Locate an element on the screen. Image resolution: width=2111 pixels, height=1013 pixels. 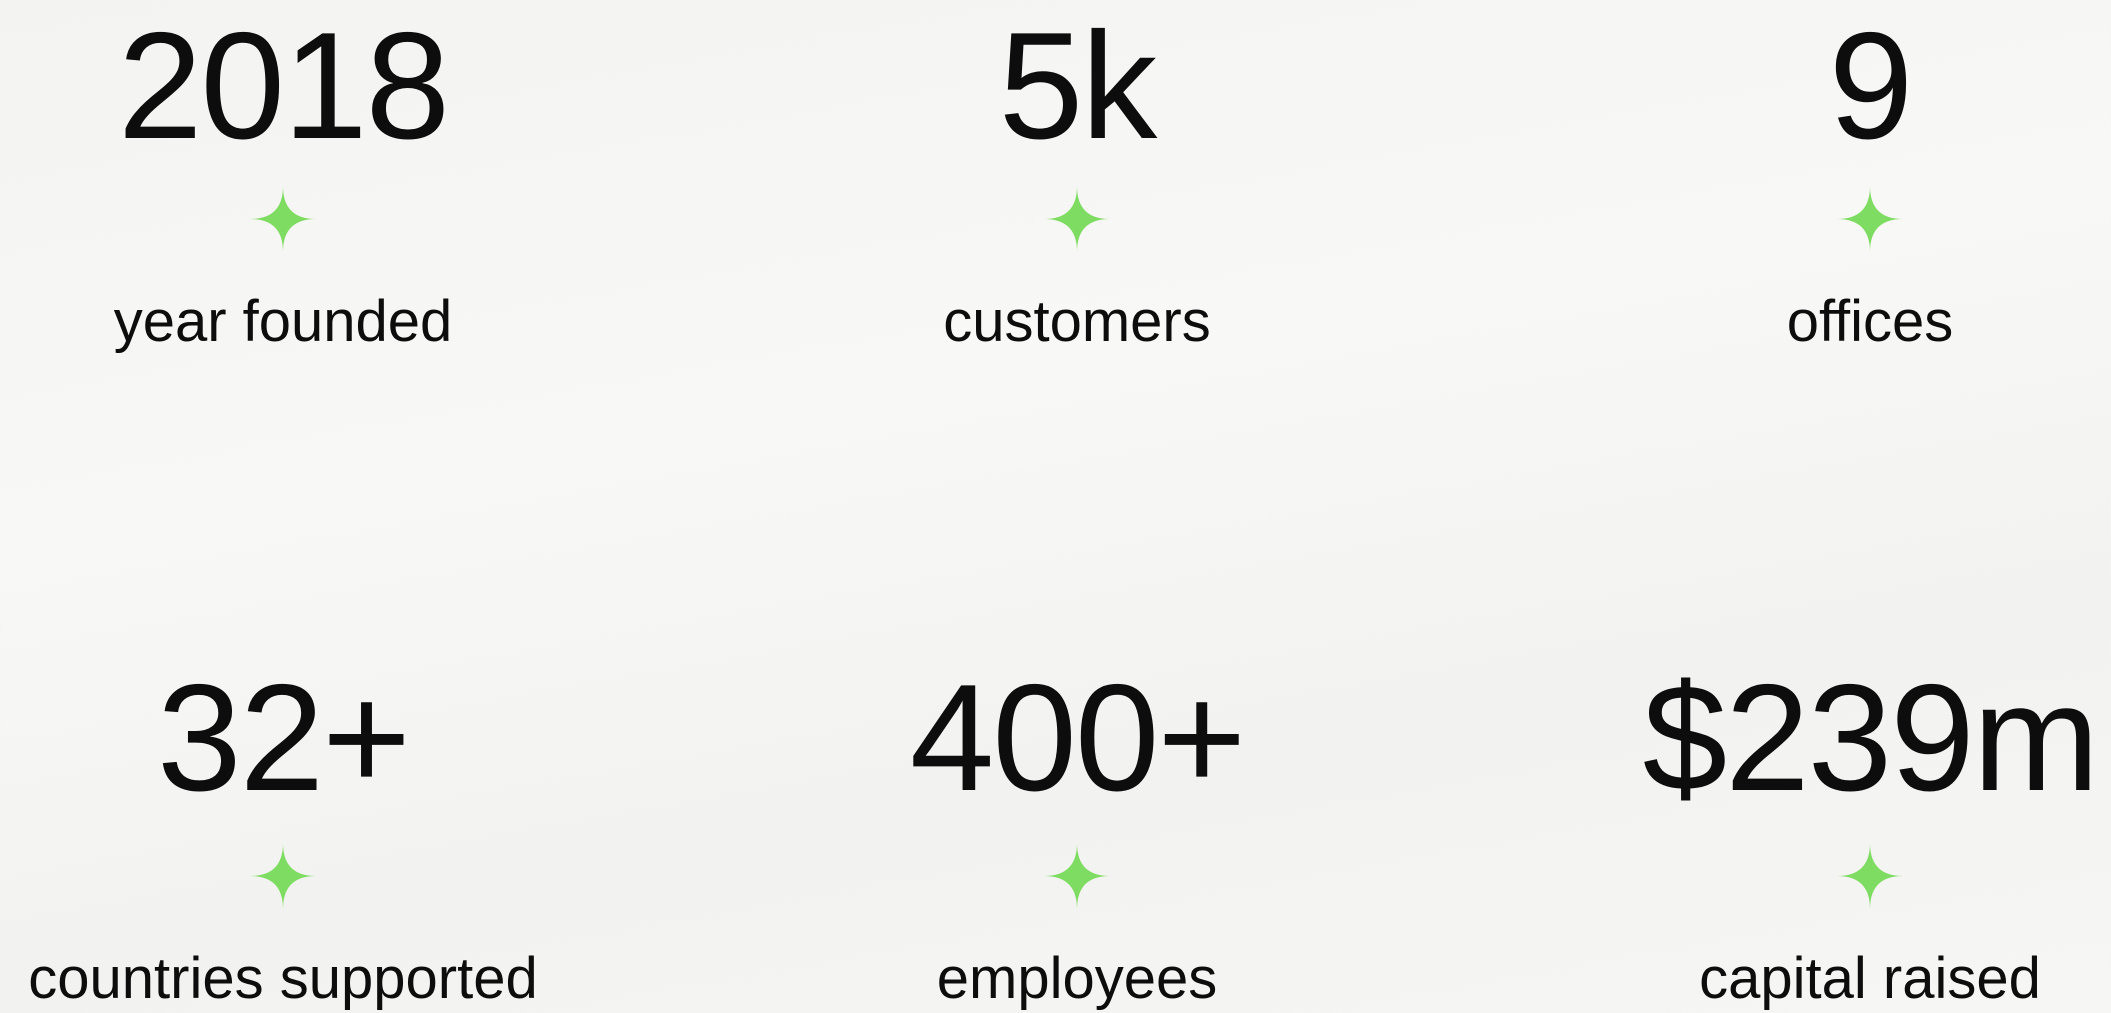
stat-label: customers is located at coordinates (1077, 321).